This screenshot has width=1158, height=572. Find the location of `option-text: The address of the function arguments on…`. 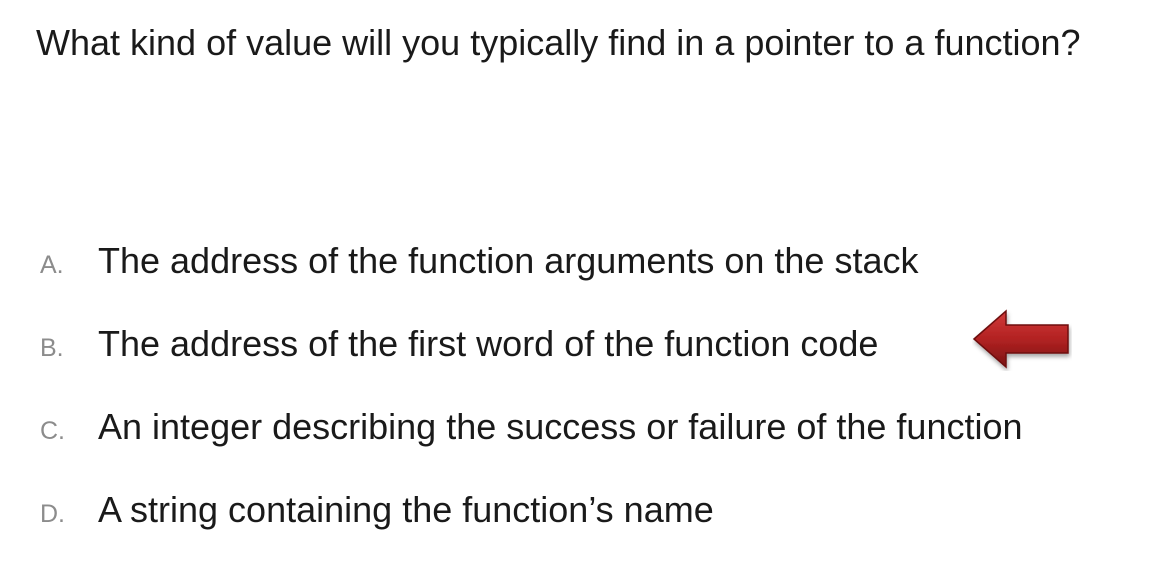

option-text: The address of the function arguments on… is located at coordinates (508, 260).